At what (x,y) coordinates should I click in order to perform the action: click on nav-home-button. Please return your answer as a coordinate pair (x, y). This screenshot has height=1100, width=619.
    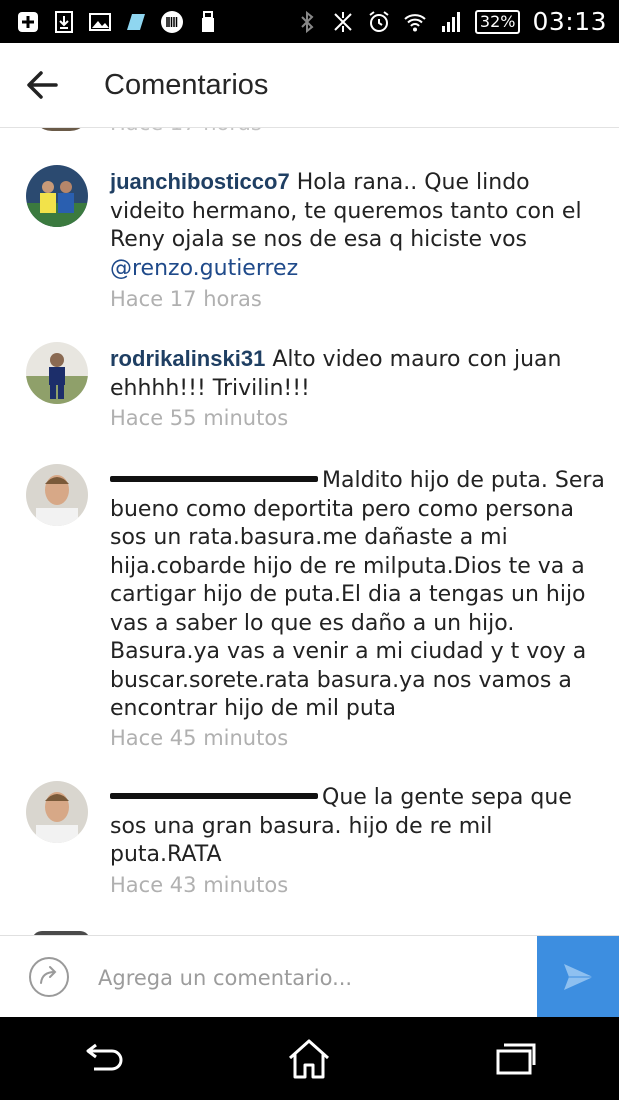
    Looking at the image, I should click on (309, 1059).